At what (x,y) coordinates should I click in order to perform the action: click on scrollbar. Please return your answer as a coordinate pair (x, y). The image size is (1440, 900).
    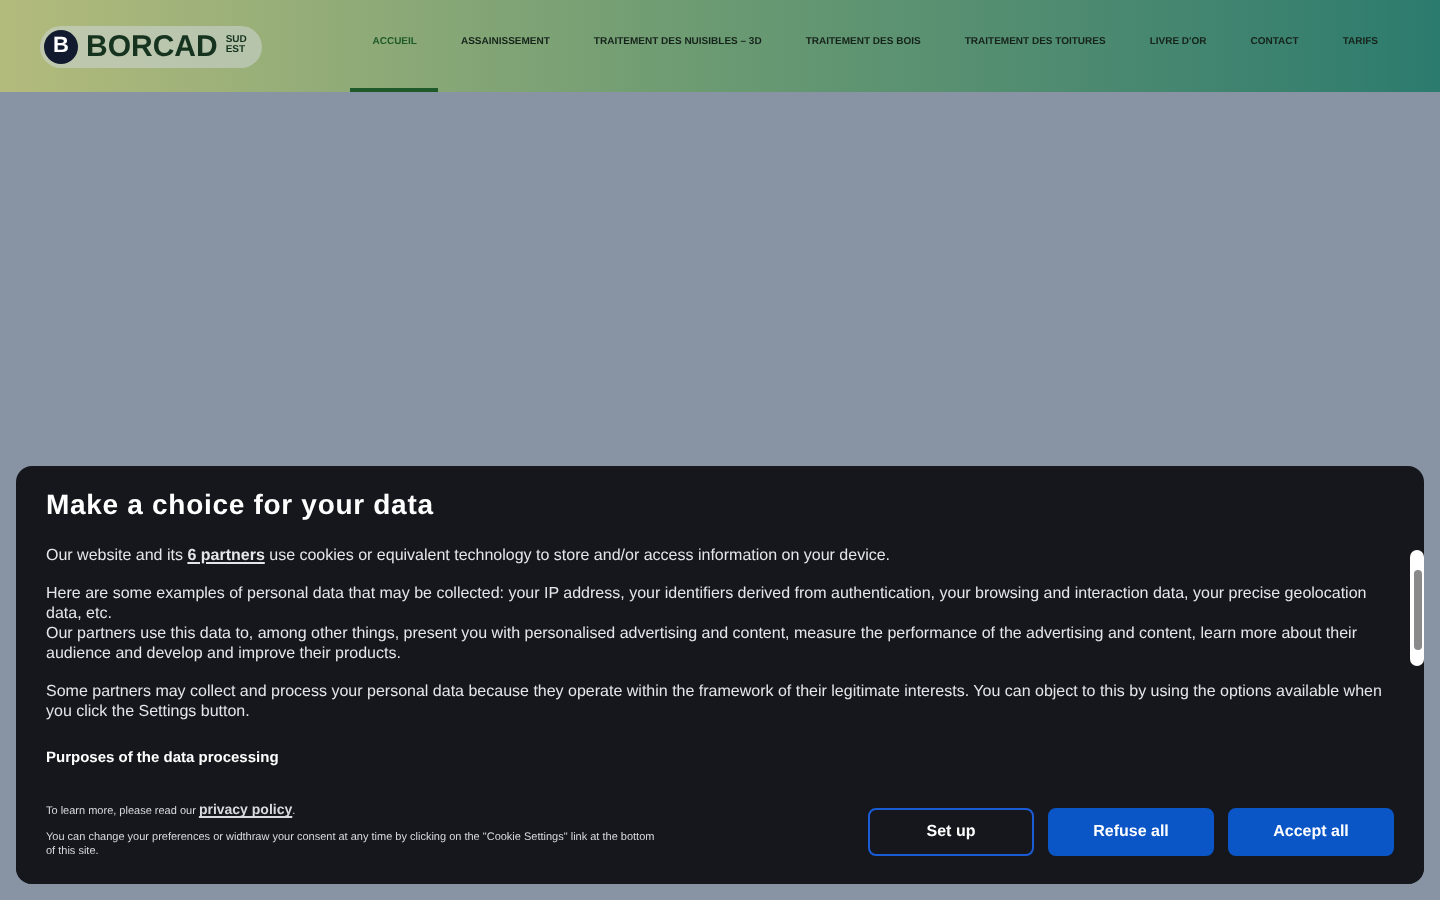
    Looking at the image, I should click on (1417, 608).